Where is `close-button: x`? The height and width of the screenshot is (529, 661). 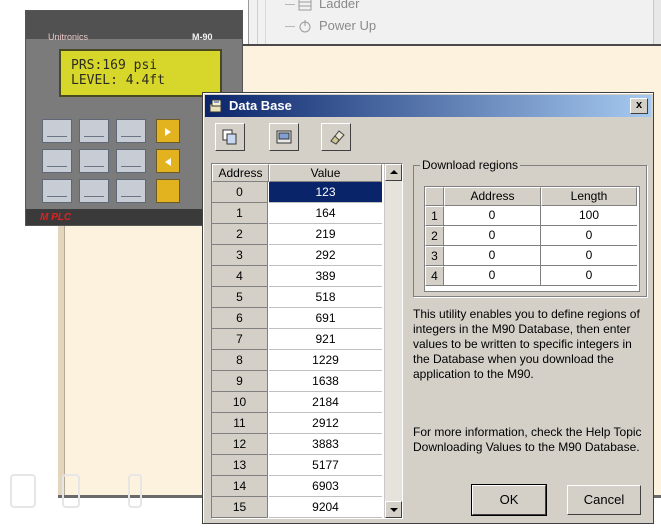 close-button: x is located at coordinates (639, 106).